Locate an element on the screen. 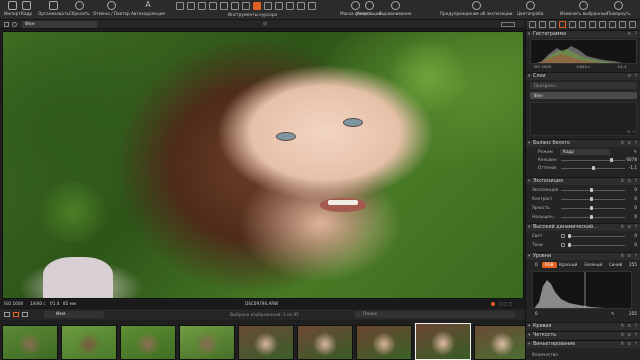  kelvin-slider-knob is located at coordinates (611, 160).